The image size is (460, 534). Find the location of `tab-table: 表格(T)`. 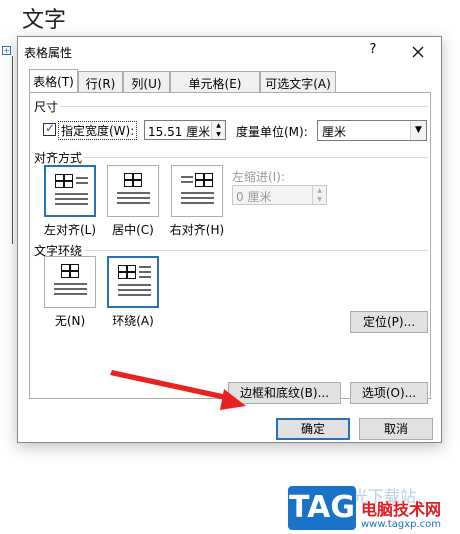

tab-table: 表格(T) is located at coordinates (53, 80).